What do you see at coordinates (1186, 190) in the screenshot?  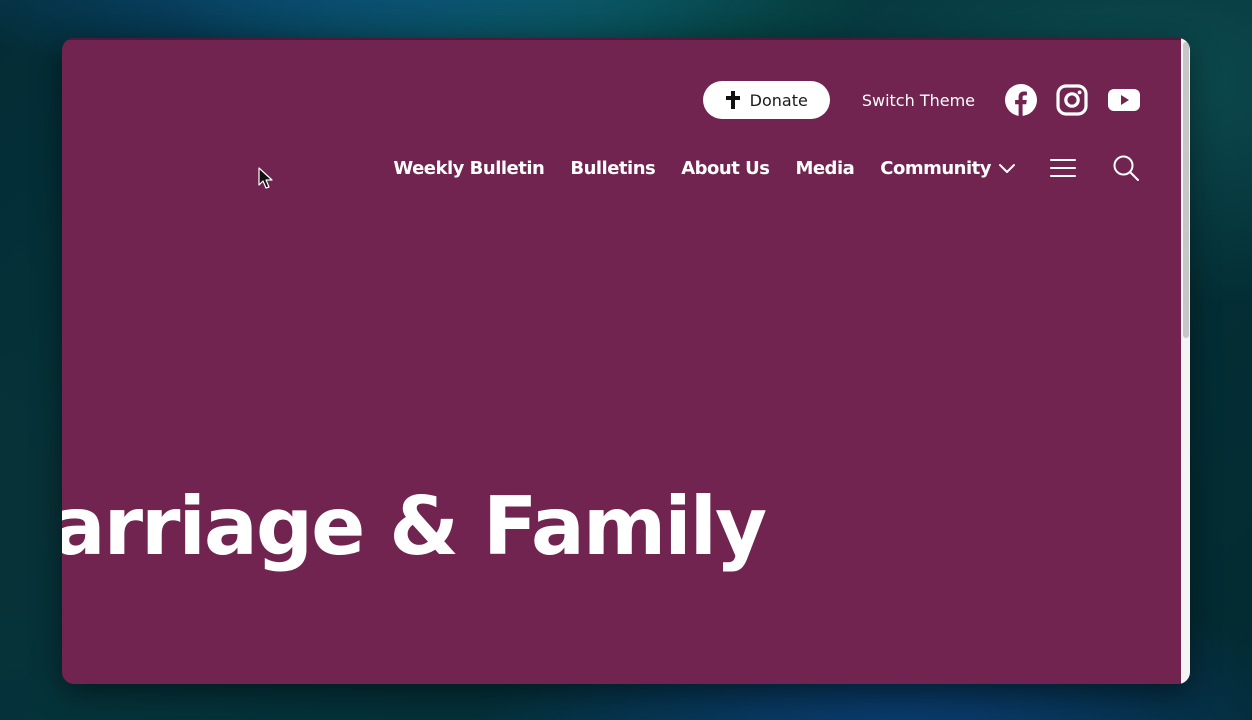 I see `scrollbar-thumb` at bounding box center [1186, 190].